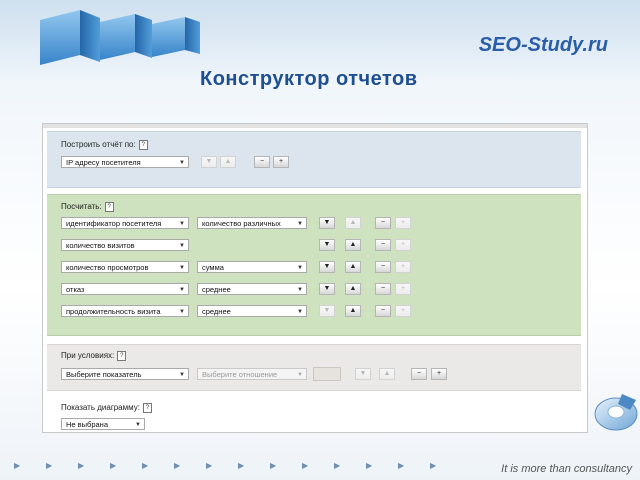 This screenshot has height=480, width=640. Describe the element at coordinates (216, 311) in the screenshot. I see `count-function-value: среднее` at that location.